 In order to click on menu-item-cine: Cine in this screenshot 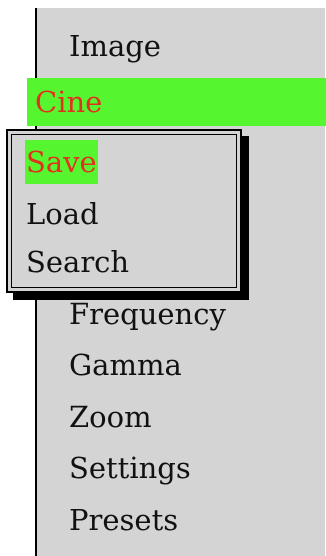, I will do `click(176, 102)`.